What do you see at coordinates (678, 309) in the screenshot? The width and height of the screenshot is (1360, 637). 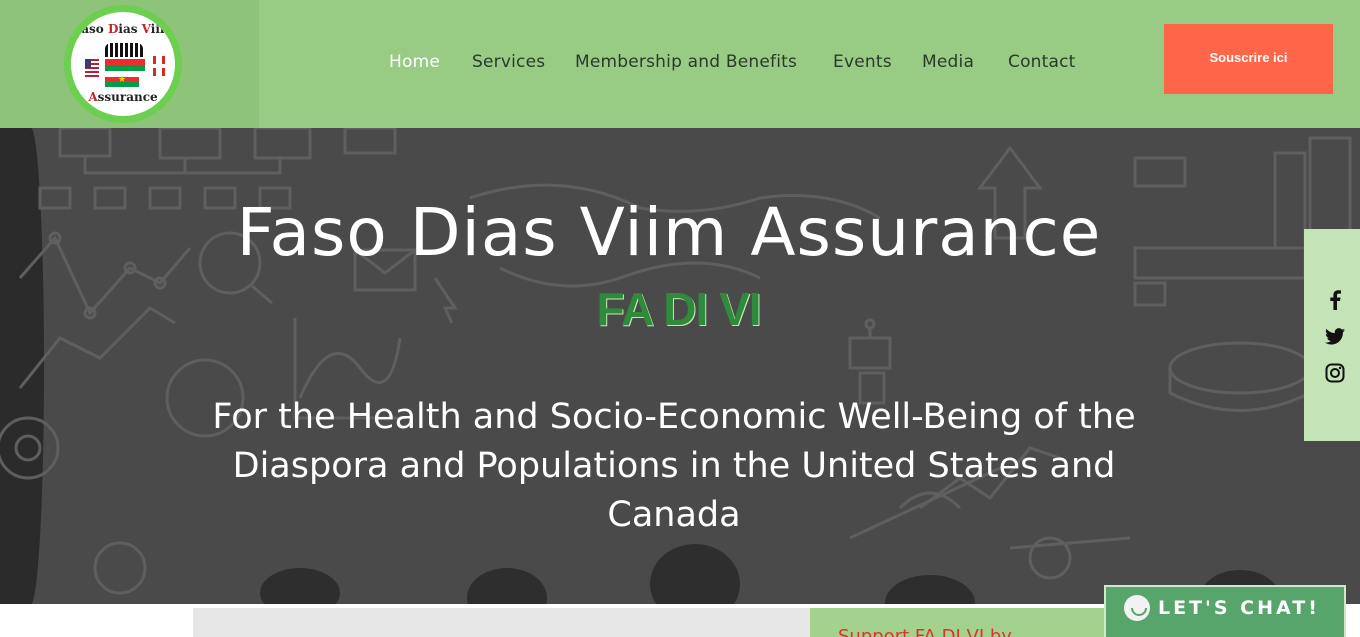 I see `hero-acronym: FA DI VI` at bounding box center [678, 309].